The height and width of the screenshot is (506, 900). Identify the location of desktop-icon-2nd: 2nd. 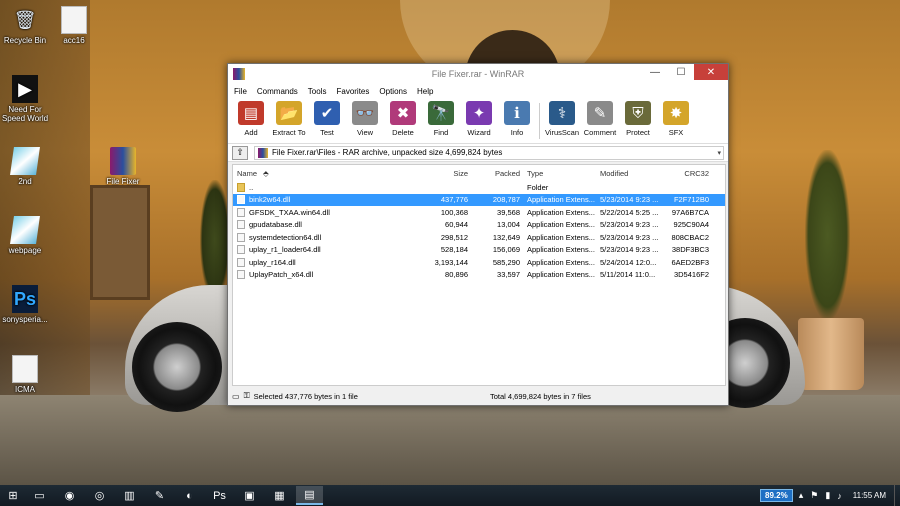
(26, 166).